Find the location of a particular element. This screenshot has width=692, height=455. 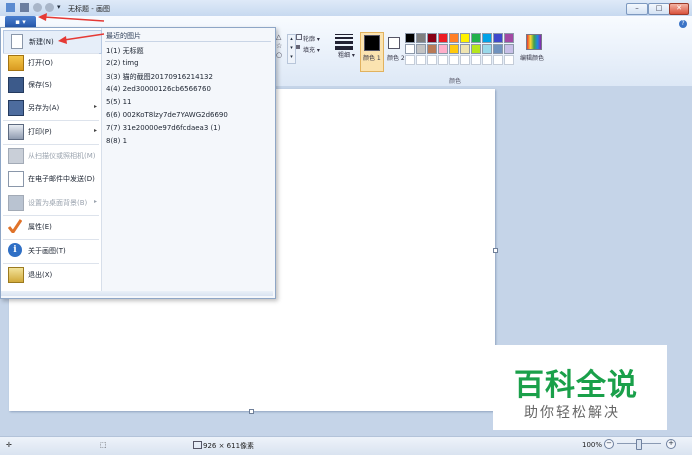

undo-icon is located at coordinates (37, 7).